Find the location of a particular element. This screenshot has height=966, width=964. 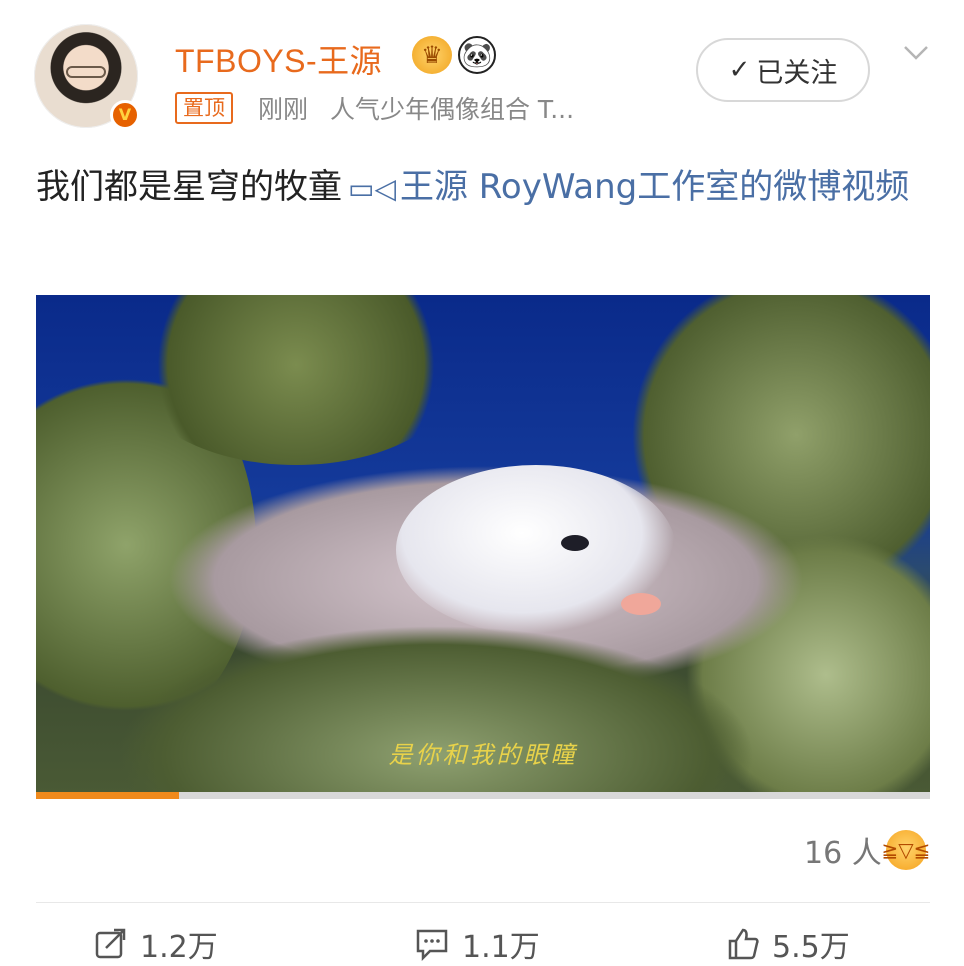

video-camera-icon: ▭◁ is located at coordinates (372, 188).